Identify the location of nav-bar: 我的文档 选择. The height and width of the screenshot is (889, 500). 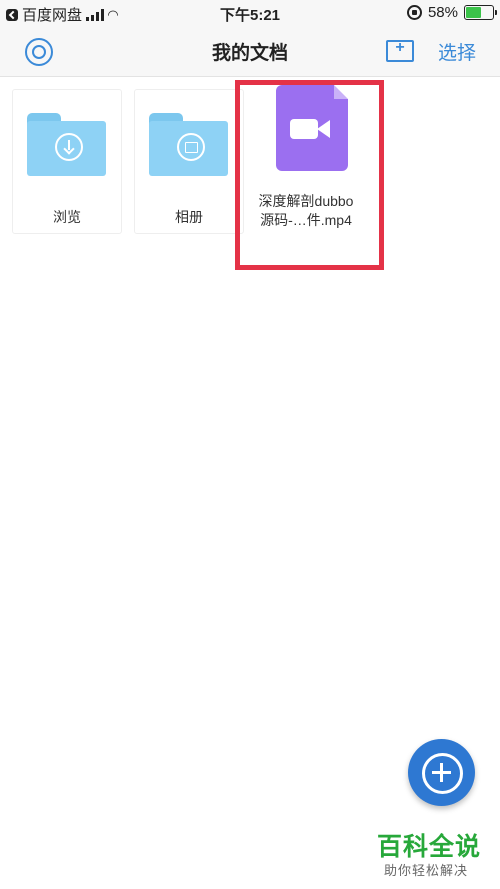
(250, 51).